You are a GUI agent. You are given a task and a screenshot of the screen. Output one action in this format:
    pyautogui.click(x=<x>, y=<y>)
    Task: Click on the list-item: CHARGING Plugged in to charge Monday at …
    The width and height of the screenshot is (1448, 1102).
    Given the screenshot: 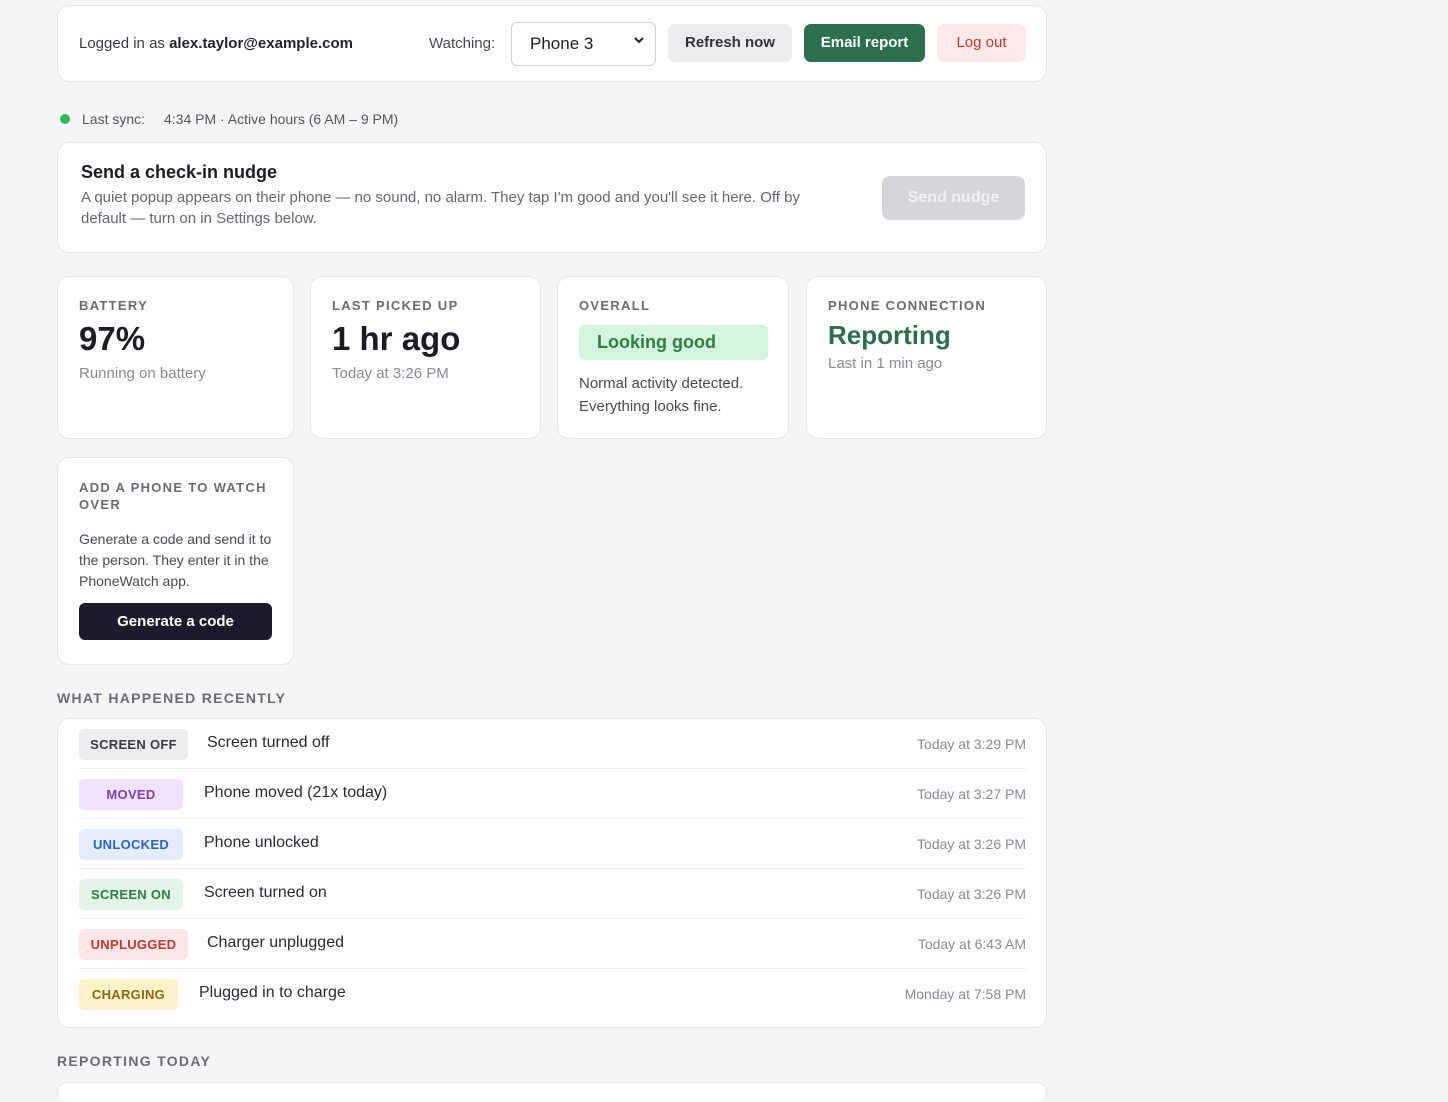 What is the action you would take?
    pyautogui.click(x=552, y=994)
    